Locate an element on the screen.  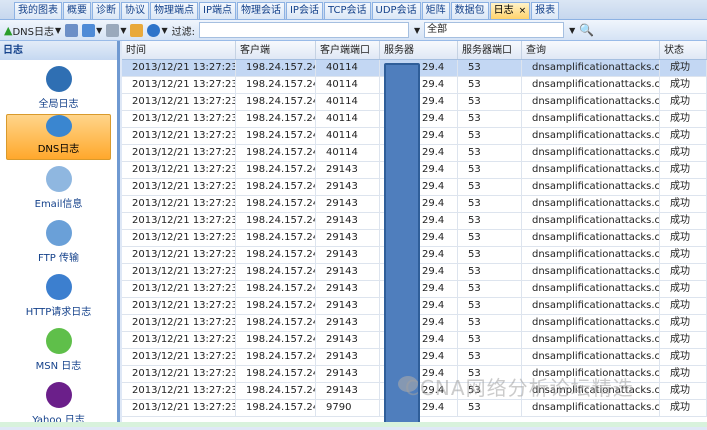
column-header: 客户端端口 is located at coordinates (348, 50).